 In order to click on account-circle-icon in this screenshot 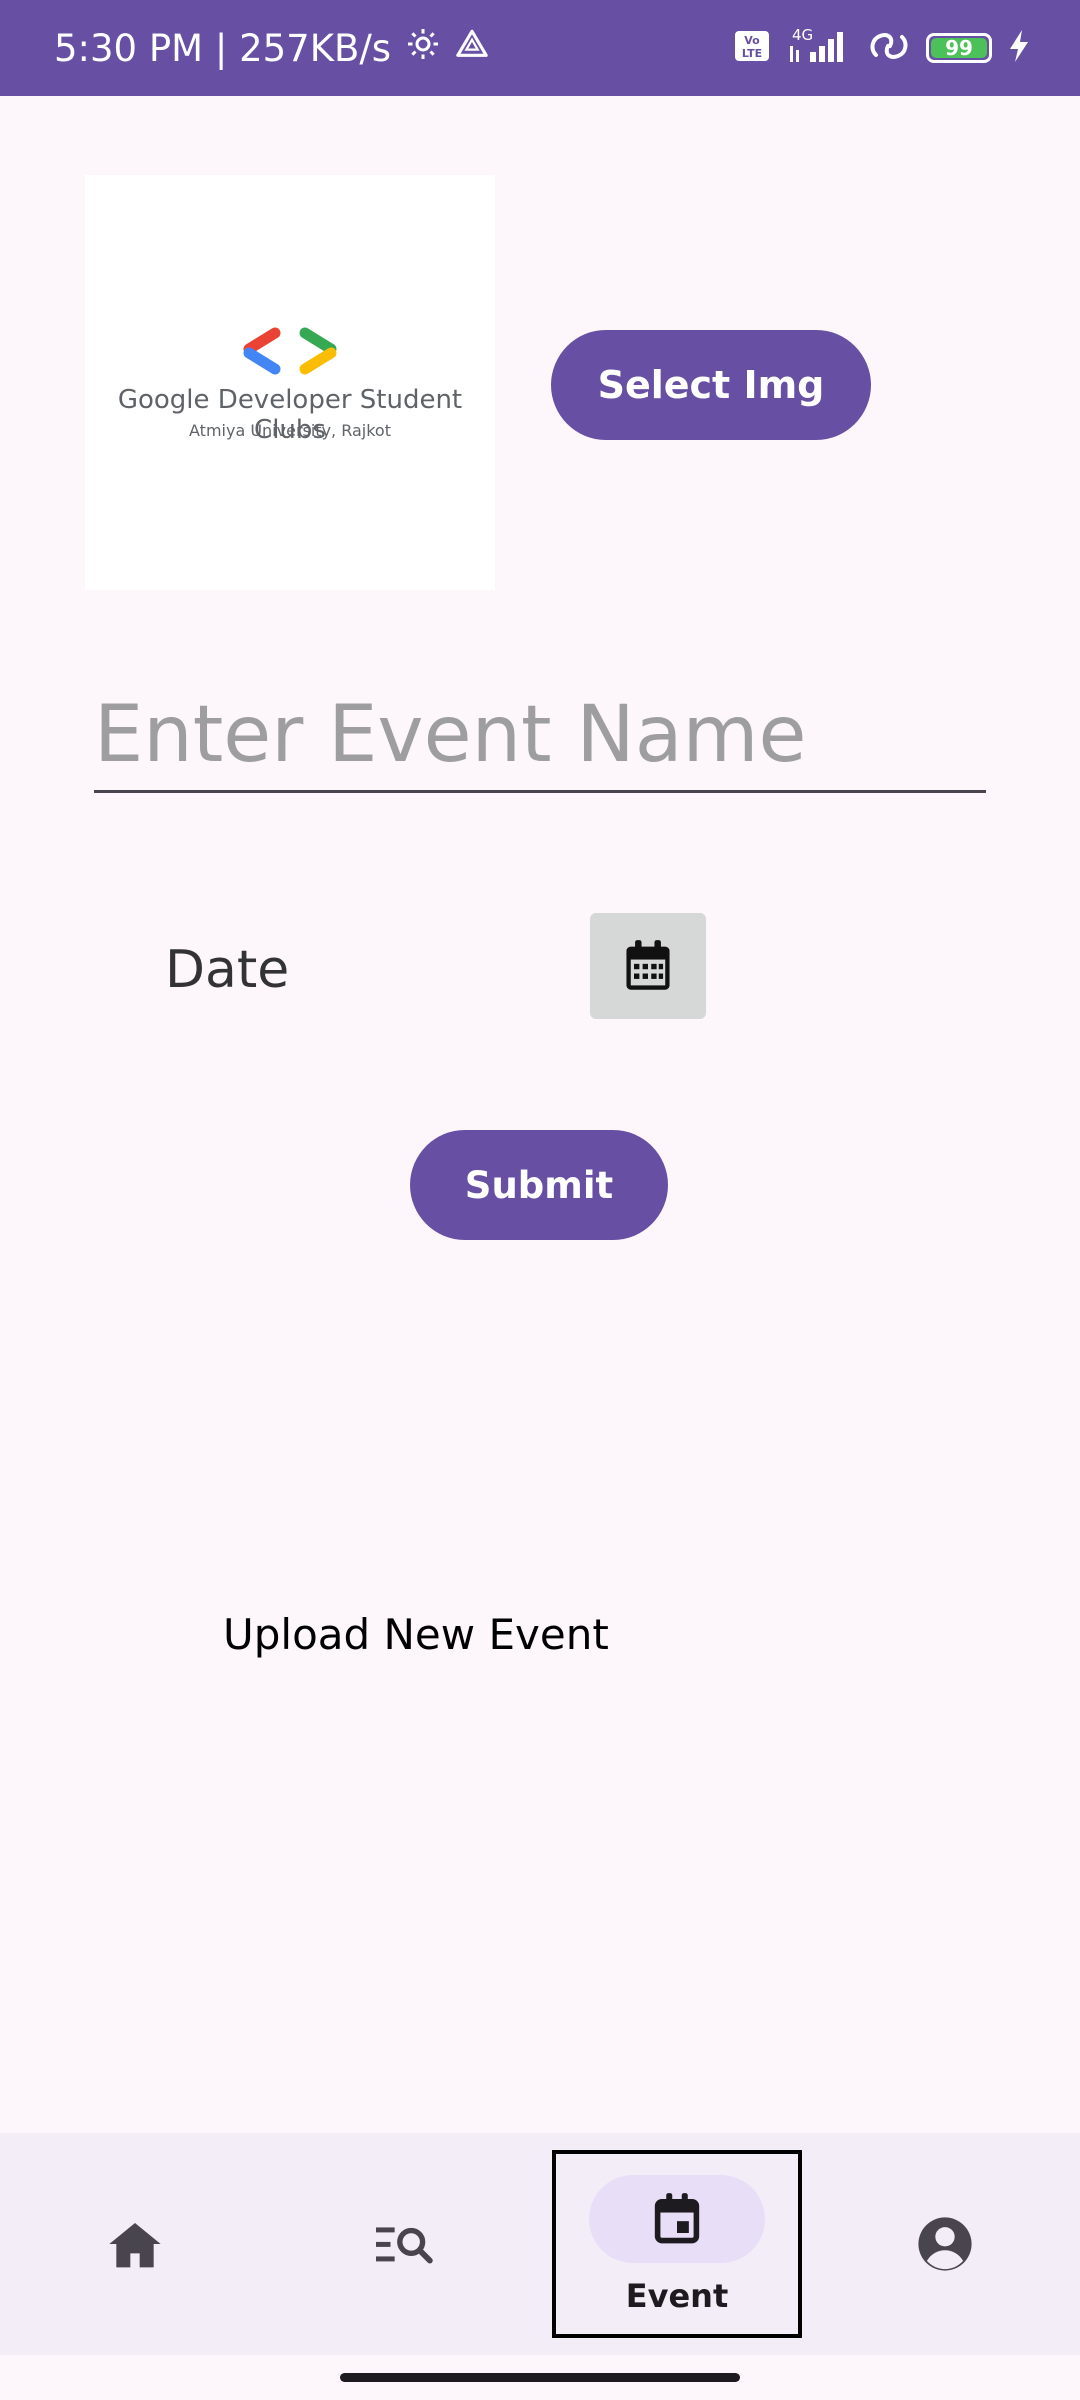, I will do `click(945, 2244)`.